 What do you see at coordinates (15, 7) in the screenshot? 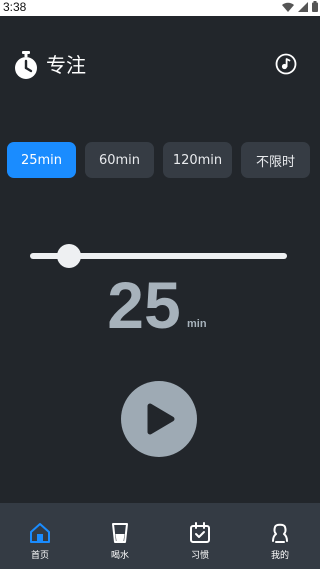
I see `status-time: 3:38` at bounding box center [15, 7].